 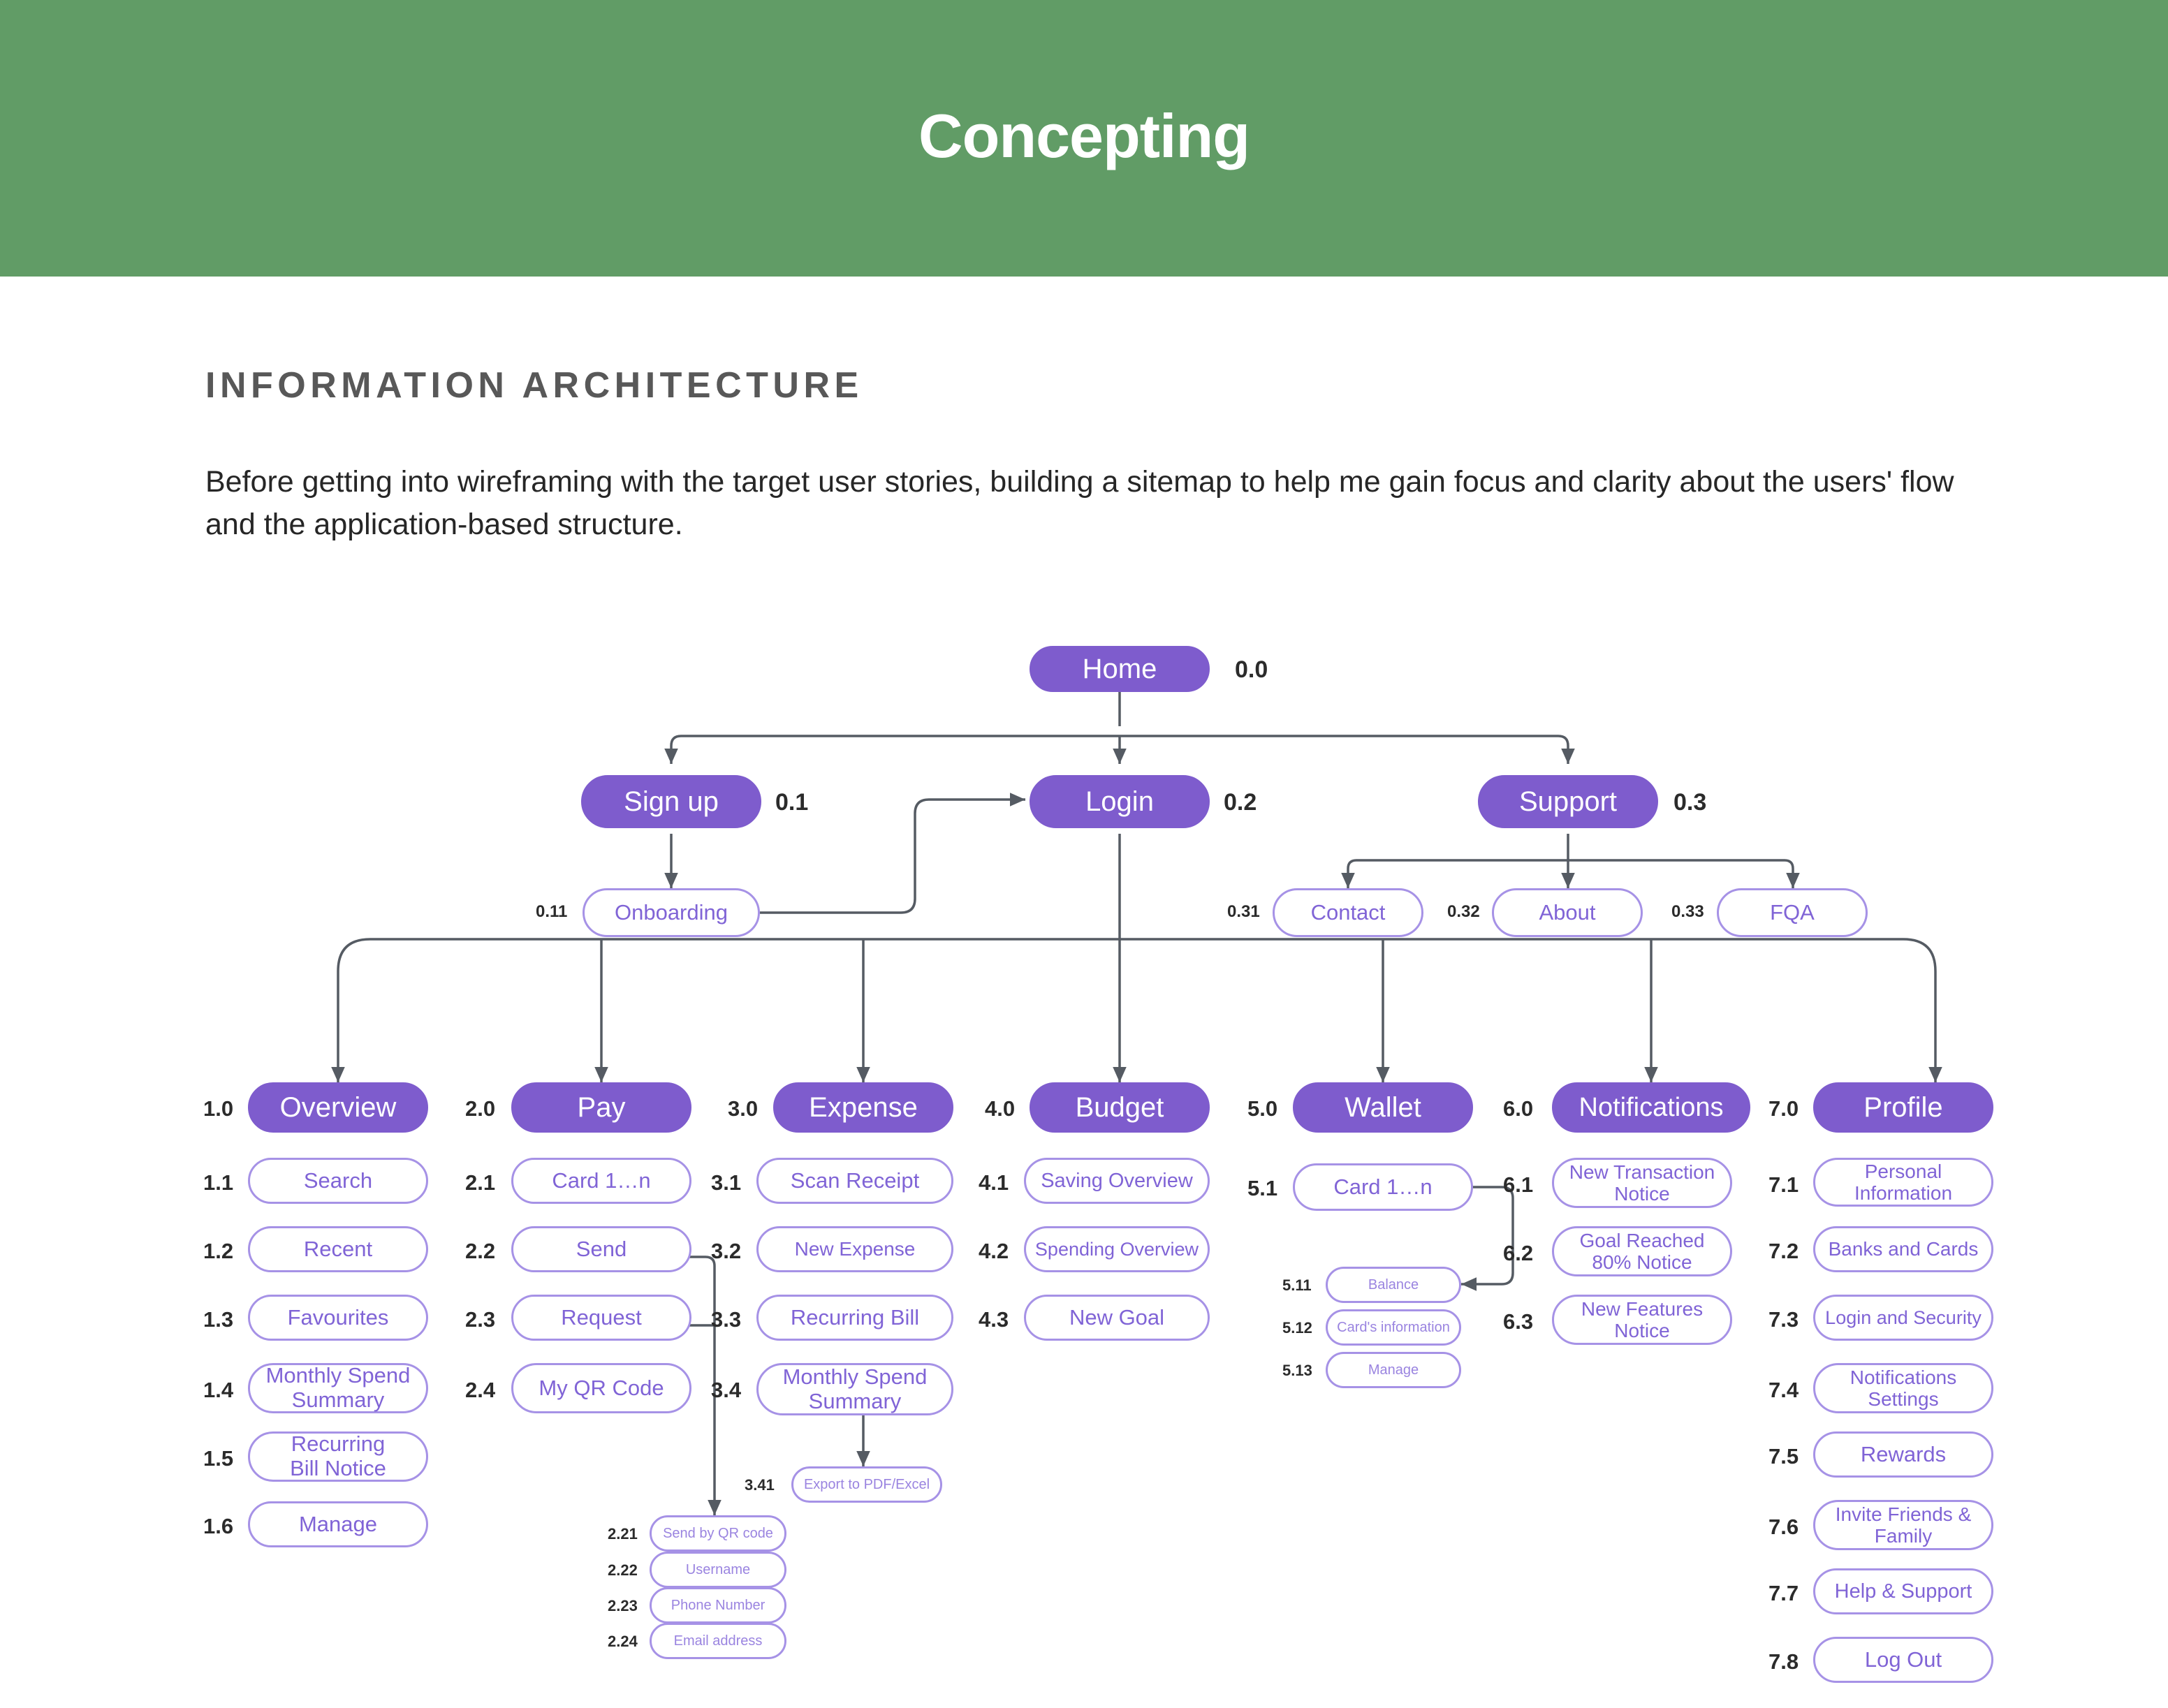 I want to click on node-pay: Pay, so click(x=601, y=1107).